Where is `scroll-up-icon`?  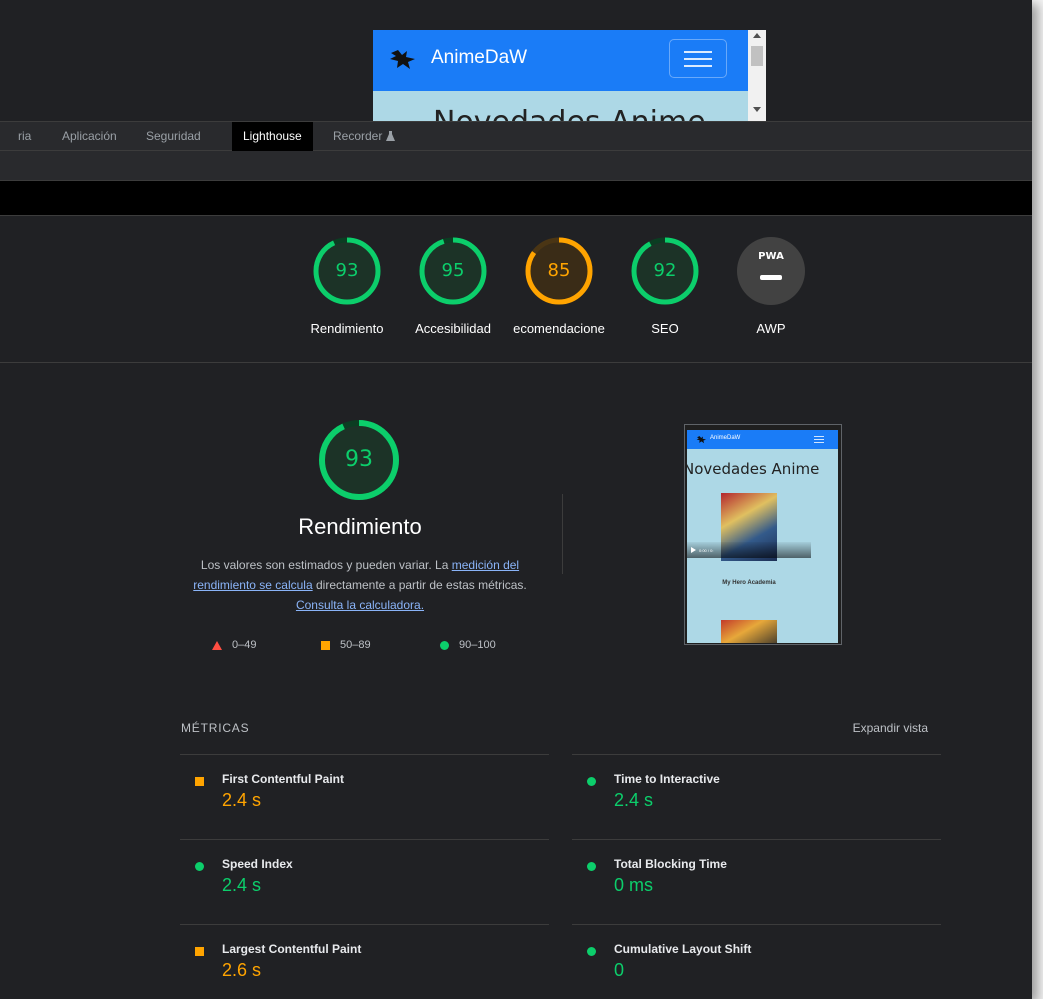
scroll-up-icon is located at coordinates (757, 35).